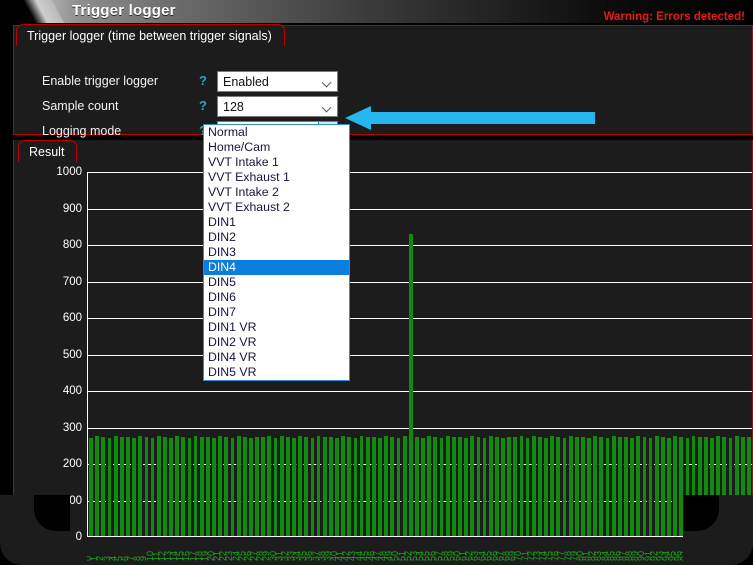 The image size is (753, 565). What do you see at coordinates (276, 342) in the screenshot?
I see `dropdown-option: DIN2 VR` at bounding box center [276, 342].